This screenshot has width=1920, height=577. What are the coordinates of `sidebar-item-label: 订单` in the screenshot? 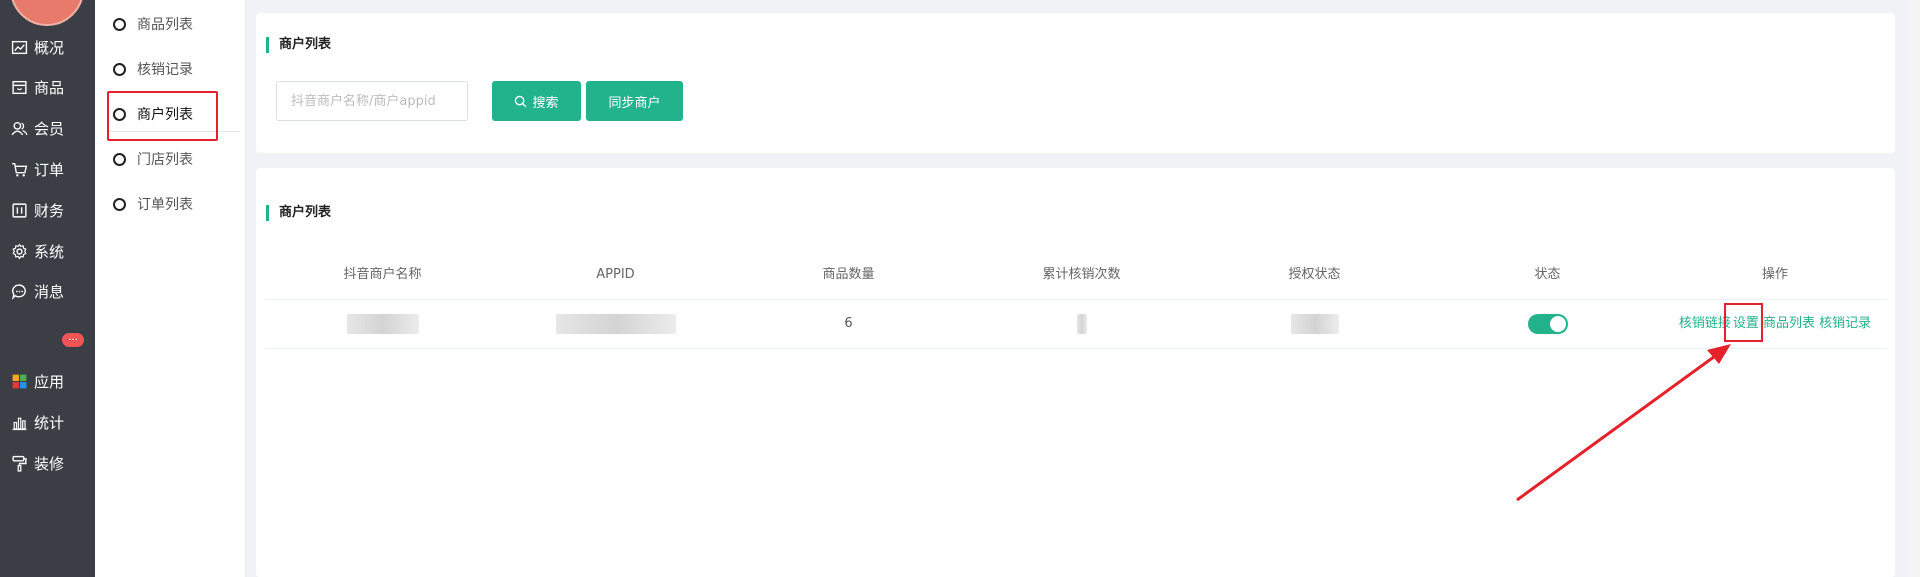 It's located at (49, 169).